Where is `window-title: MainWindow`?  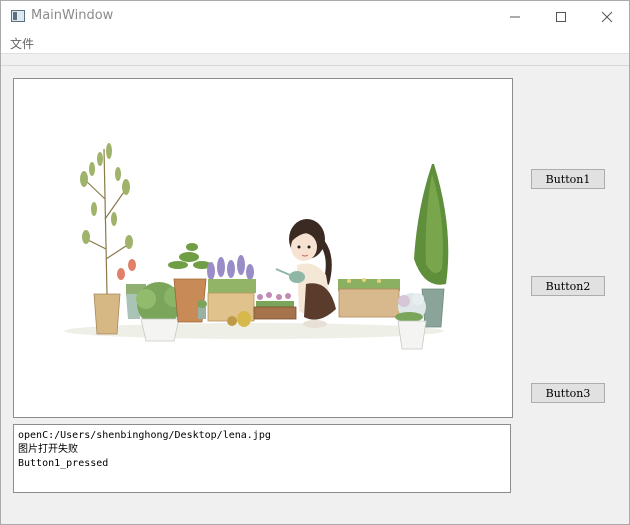
window-title: MainWindow is located at coordinates (72, 15).